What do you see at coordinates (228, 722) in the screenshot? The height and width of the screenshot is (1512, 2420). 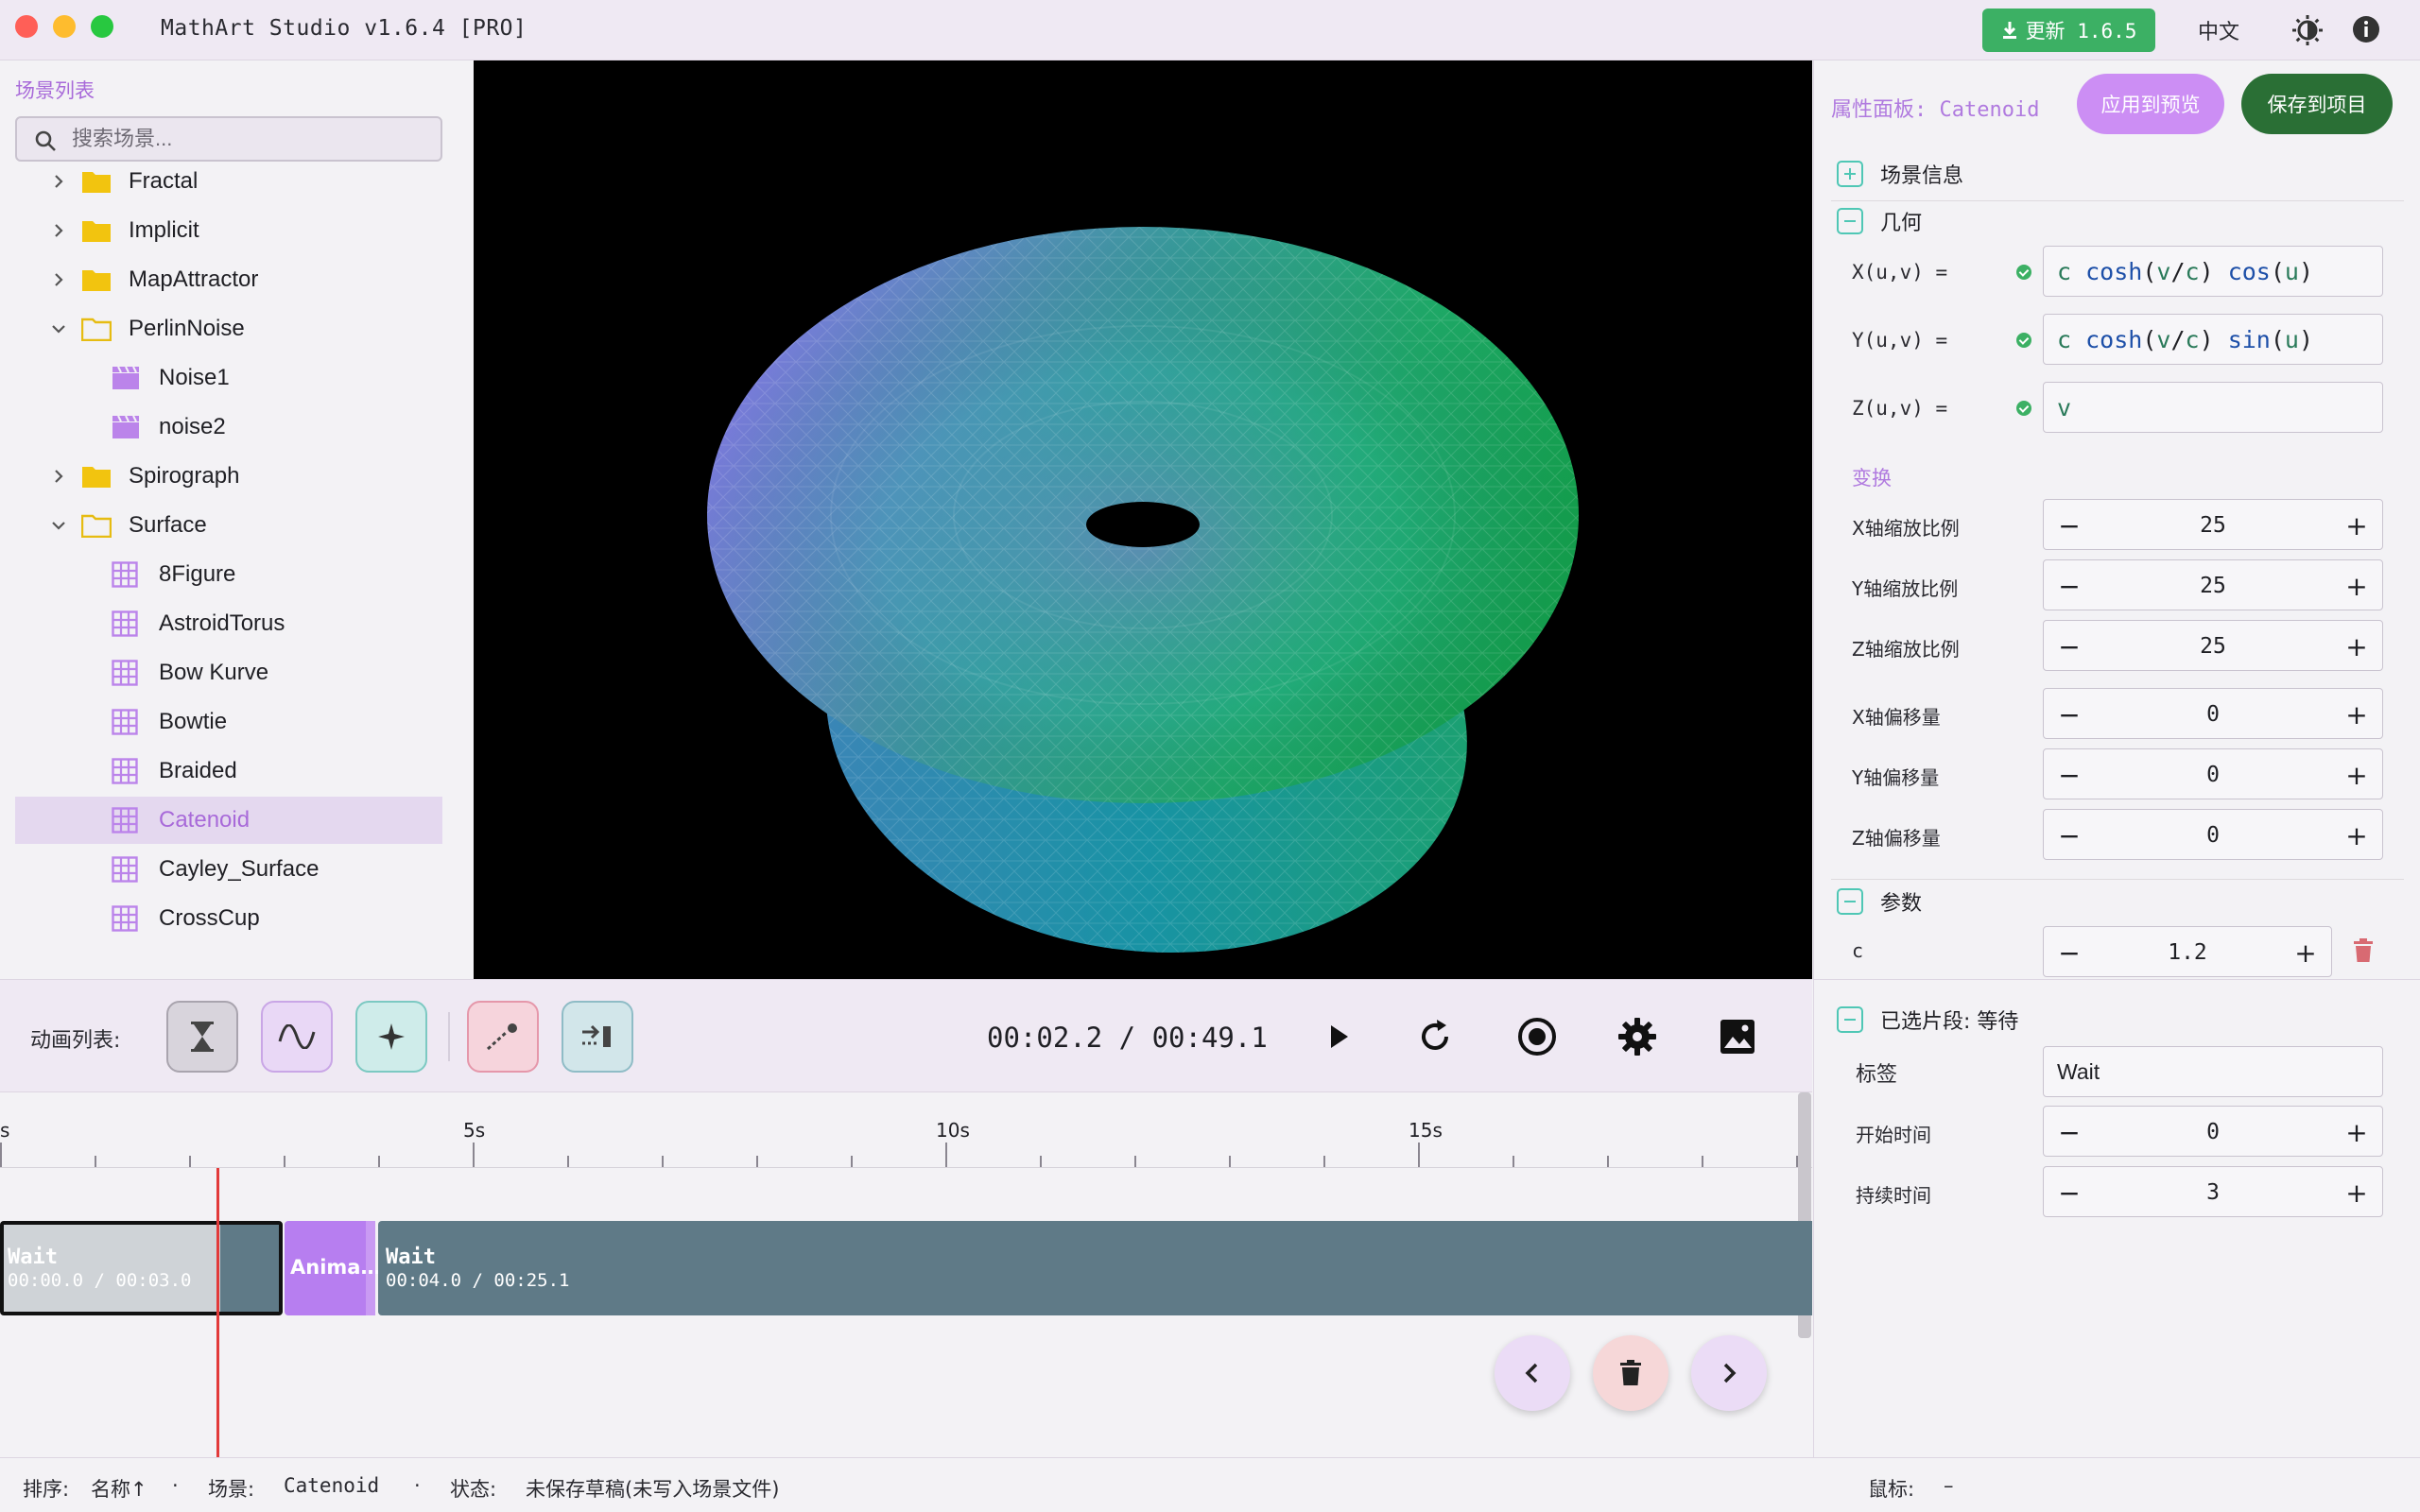 I see `tree-item: Bowtie` at bounding box center [228, 722].